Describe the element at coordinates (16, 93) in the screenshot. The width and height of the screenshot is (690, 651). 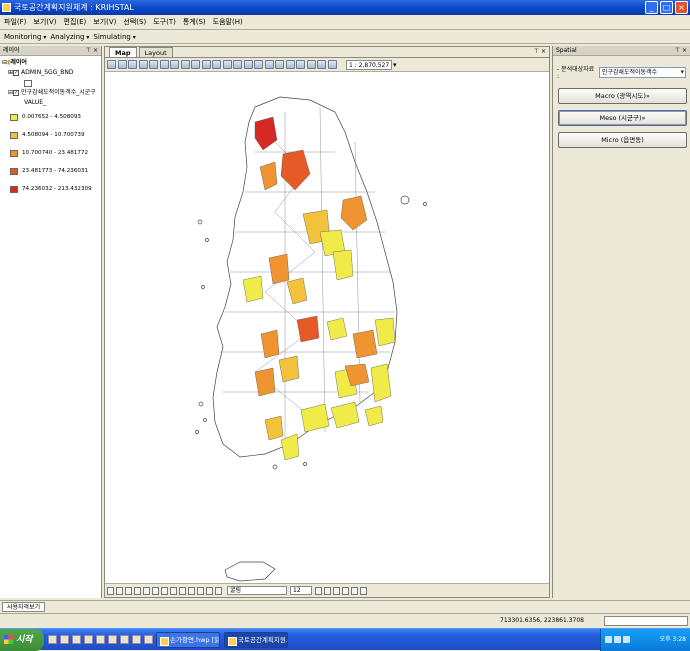
I see `layer-population-checkbox: ✓` at that location.